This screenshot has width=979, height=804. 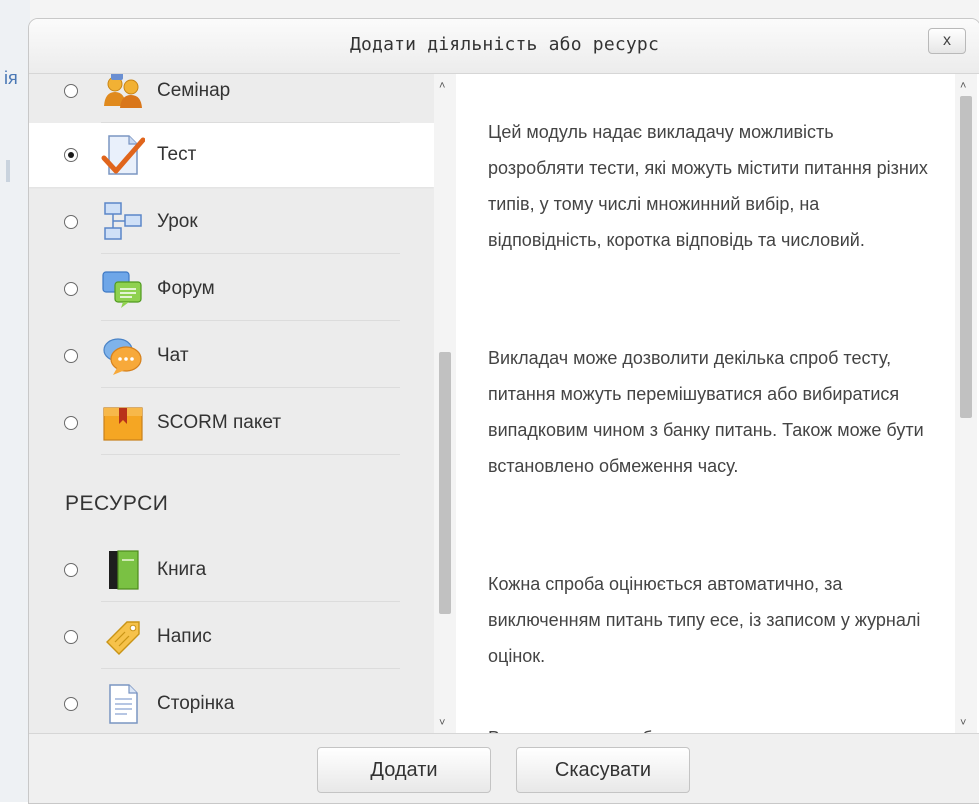 I want to click on option-label: Сторінка, so click(x=196, y=703).